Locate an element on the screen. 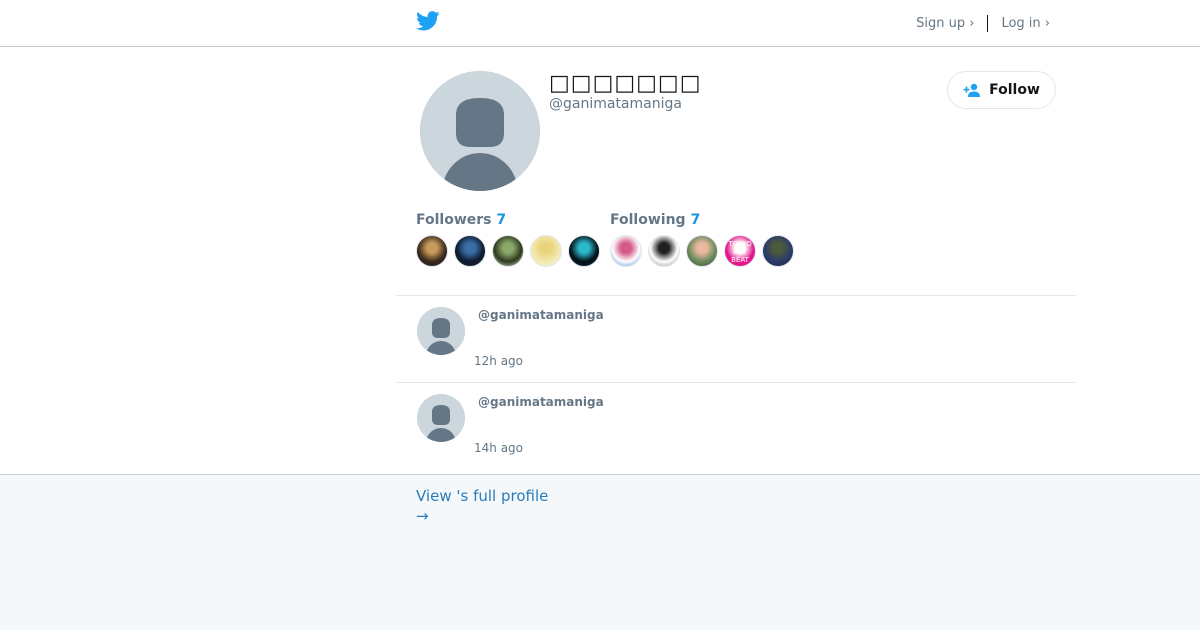 This screenshot has width=1200, height=630. following-stat: Following 7 is located at coordinates (655, 220).